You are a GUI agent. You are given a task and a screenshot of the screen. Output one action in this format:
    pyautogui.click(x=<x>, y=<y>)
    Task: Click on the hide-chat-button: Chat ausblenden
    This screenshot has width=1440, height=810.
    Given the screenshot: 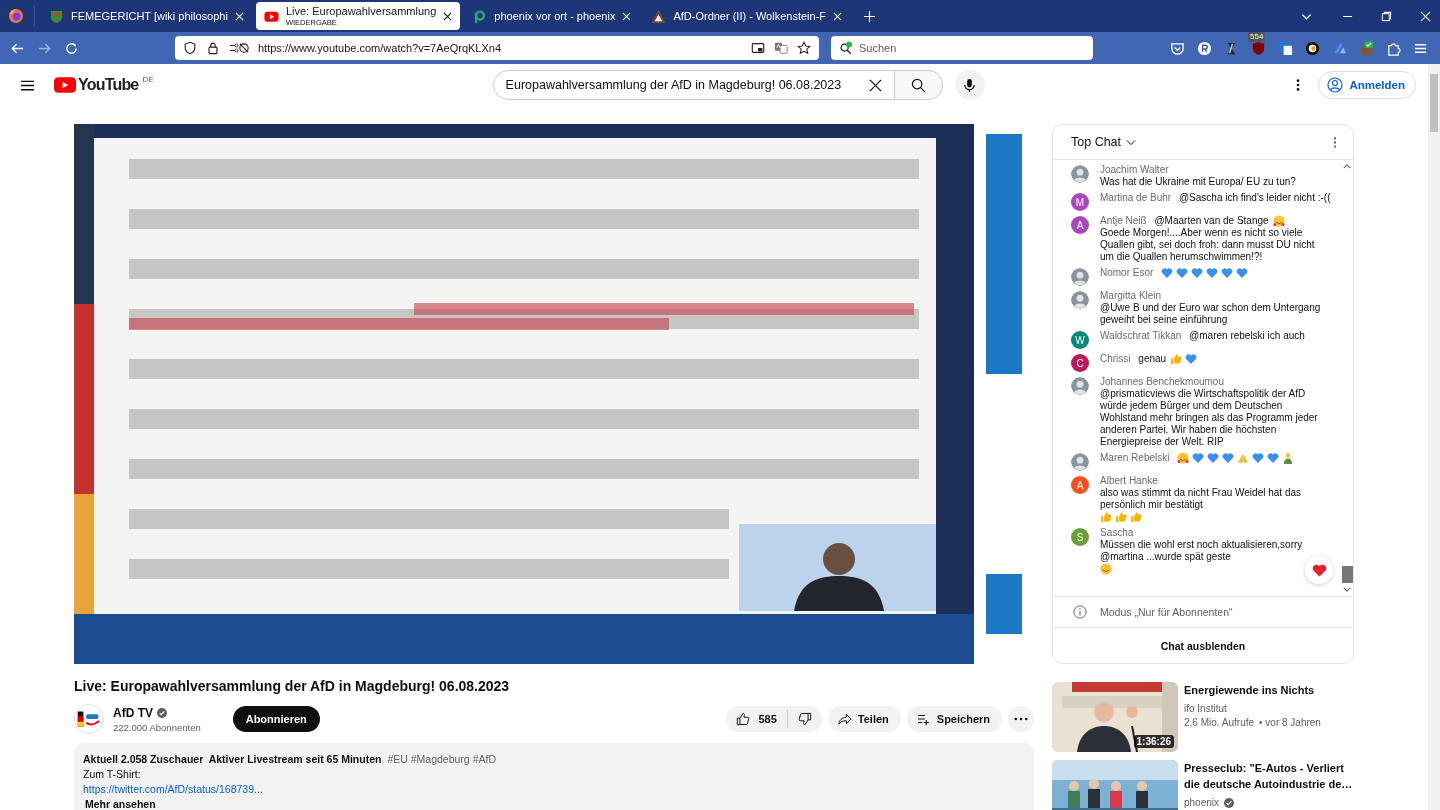 What is the action you would take?
    pyautogui.click(x=1203, y=645)
    